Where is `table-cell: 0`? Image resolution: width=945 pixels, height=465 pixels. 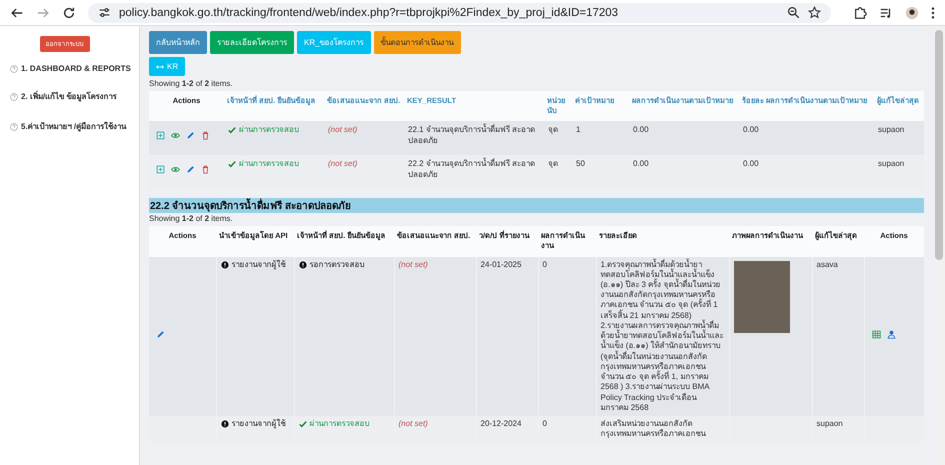 table-cell: 0 is located at coordinates (567, 429).